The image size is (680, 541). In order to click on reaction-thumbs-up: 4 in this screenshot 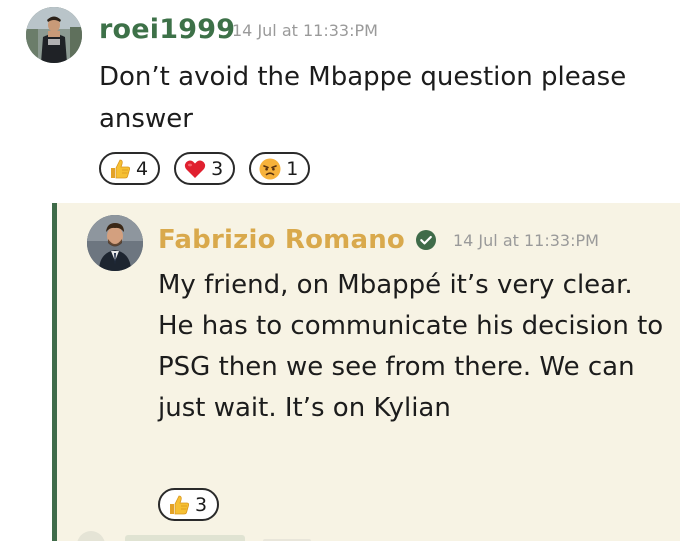, I will do `click(130, 168)`.